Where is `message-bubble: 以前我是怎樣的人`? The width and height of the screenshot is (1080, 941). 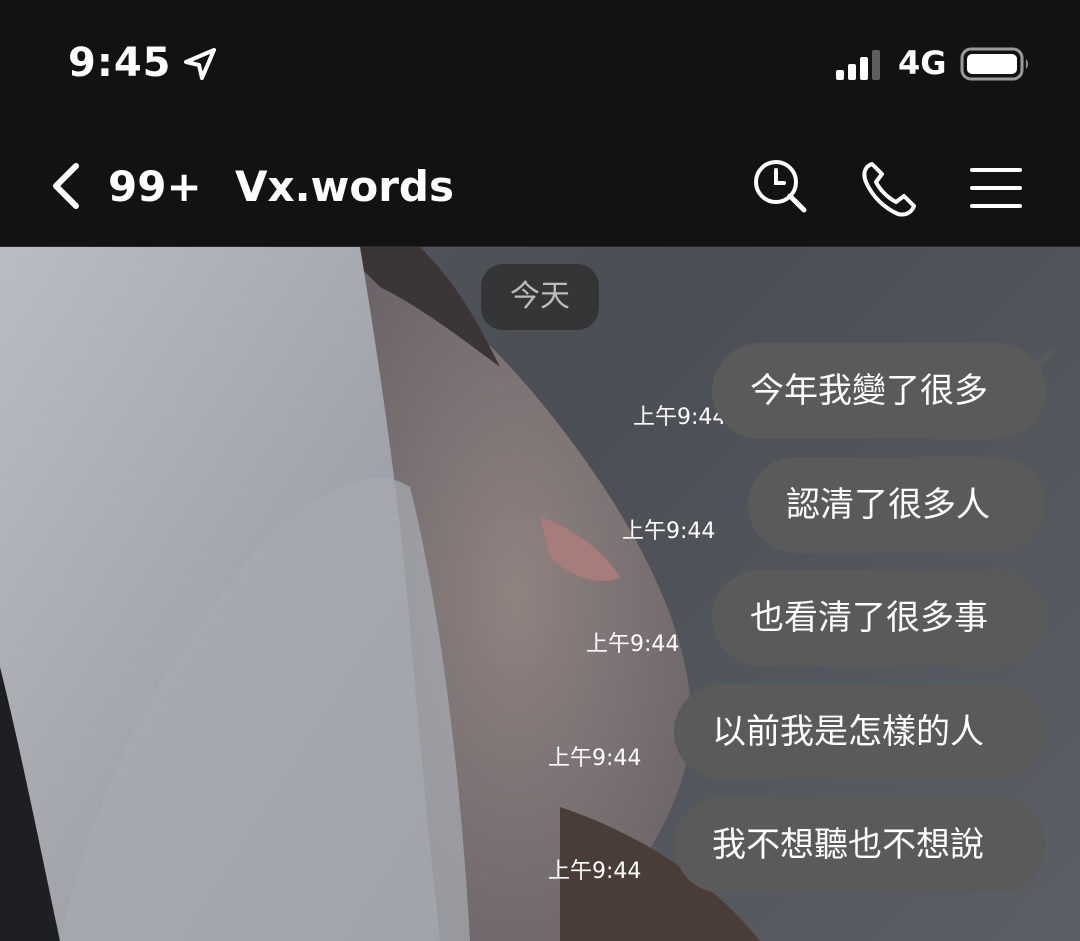
message-bubble: 以前我是怎樣的人 is located at coordinates (860, 732).